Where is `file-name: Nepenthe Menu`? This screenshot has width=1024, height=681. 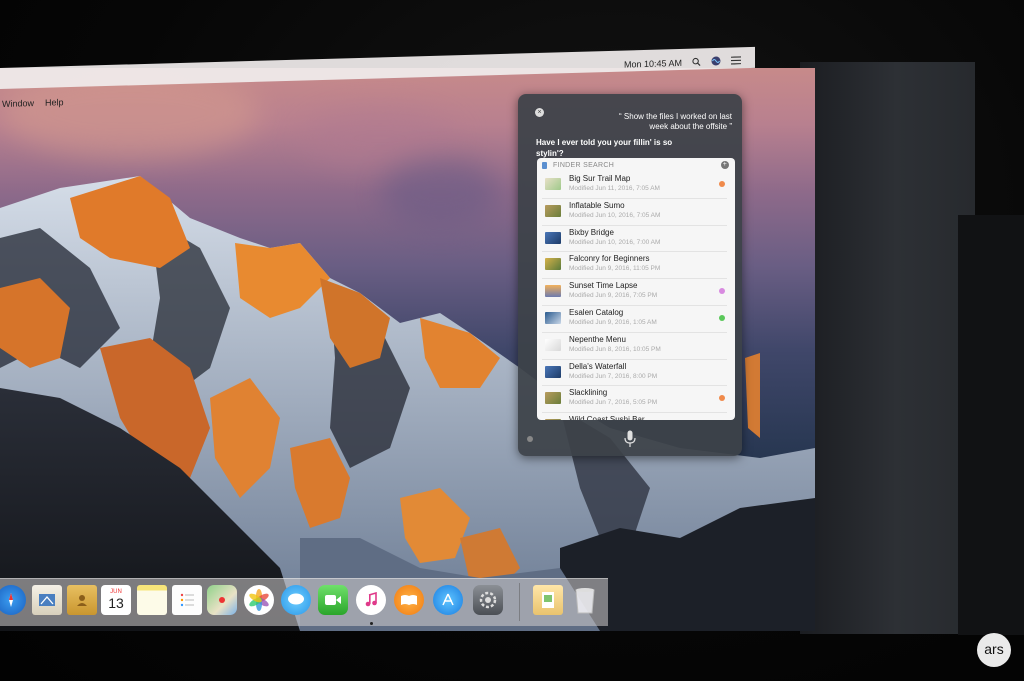
file-name: Nepenthe Menu is located at coordinates (597, 339).